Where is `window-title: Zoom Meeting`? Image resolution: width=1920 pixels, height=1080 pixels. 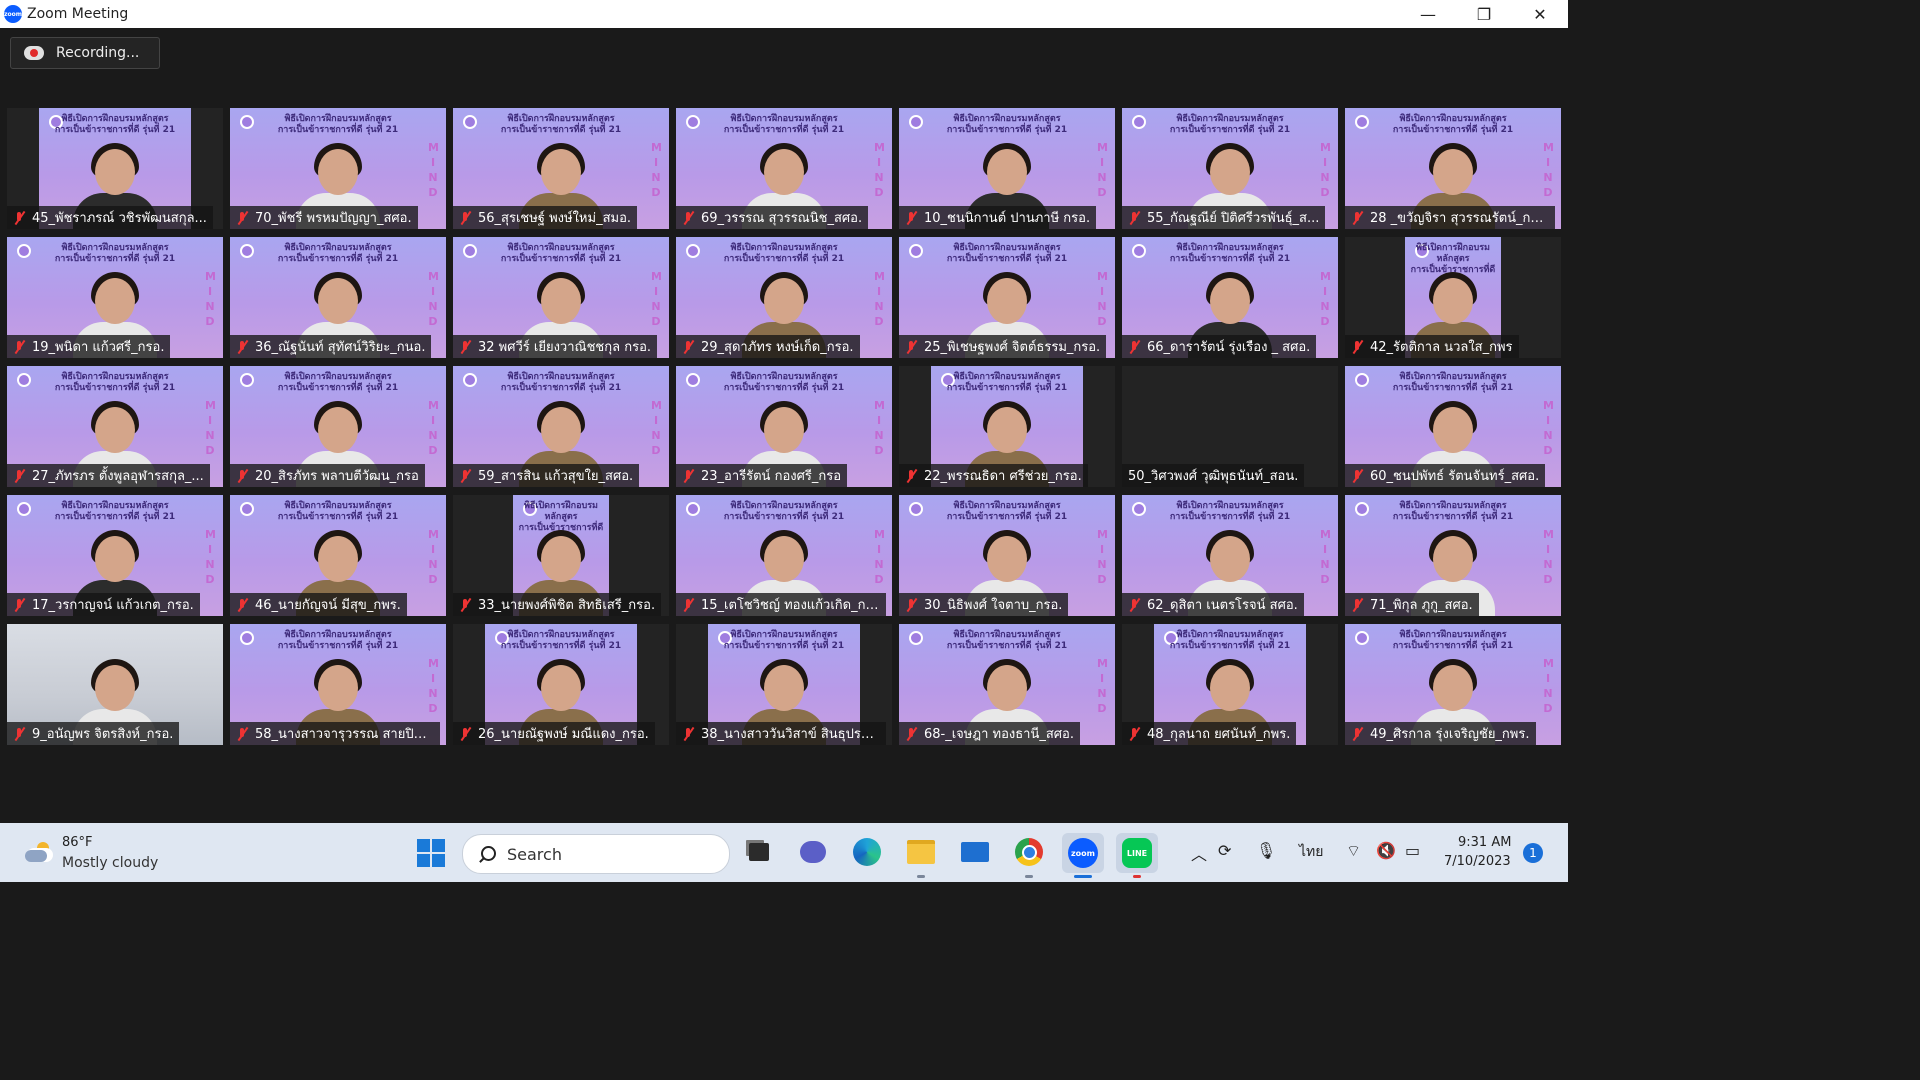 window-title: Zoom Meeting is located at coordinates (78, 14).